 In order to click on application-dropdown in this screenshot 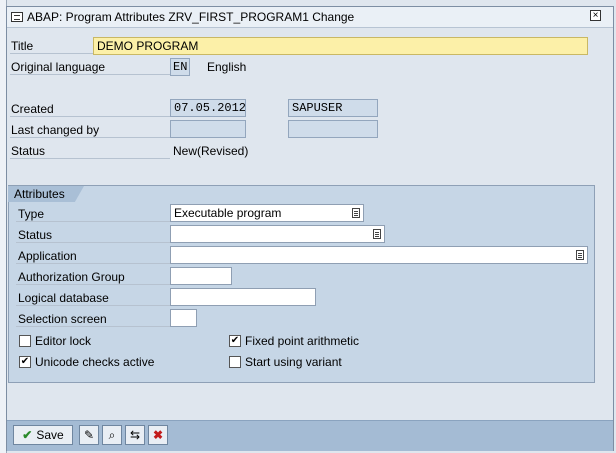, I will do `click(379, 255)`.